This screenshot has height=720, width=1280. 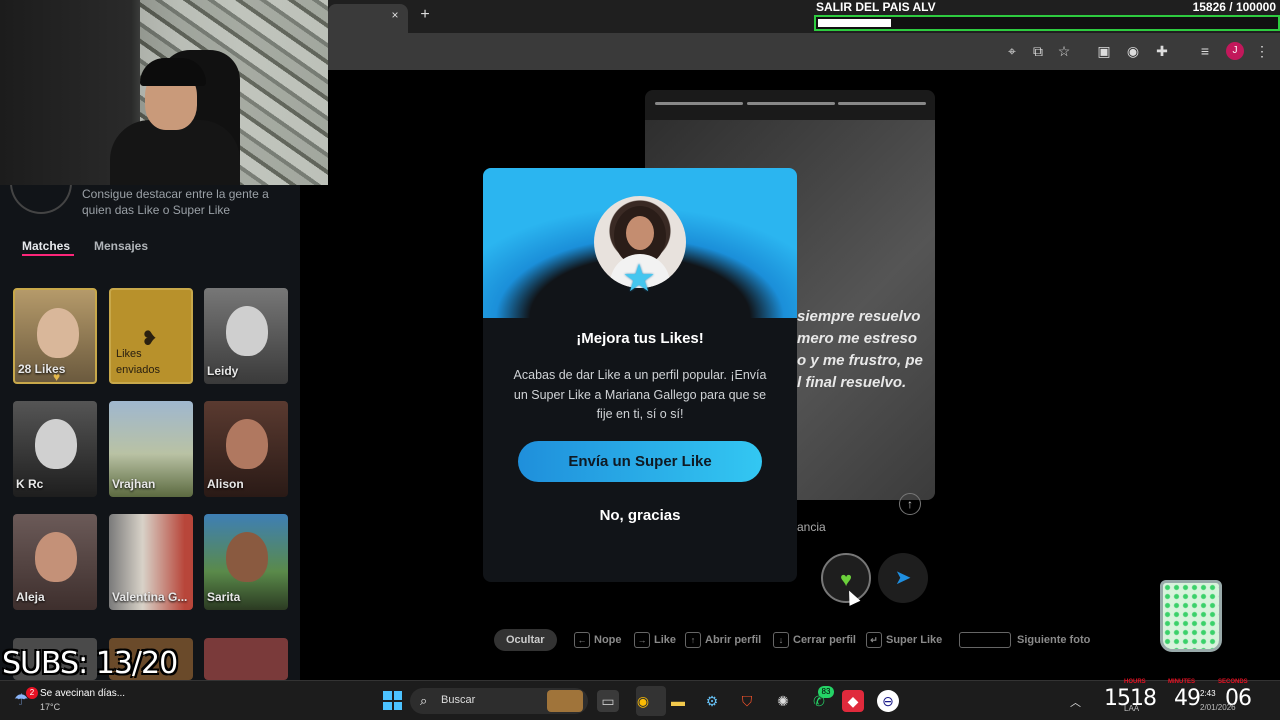 I want to click on webcam-overlay, so click(x=164, y=92).